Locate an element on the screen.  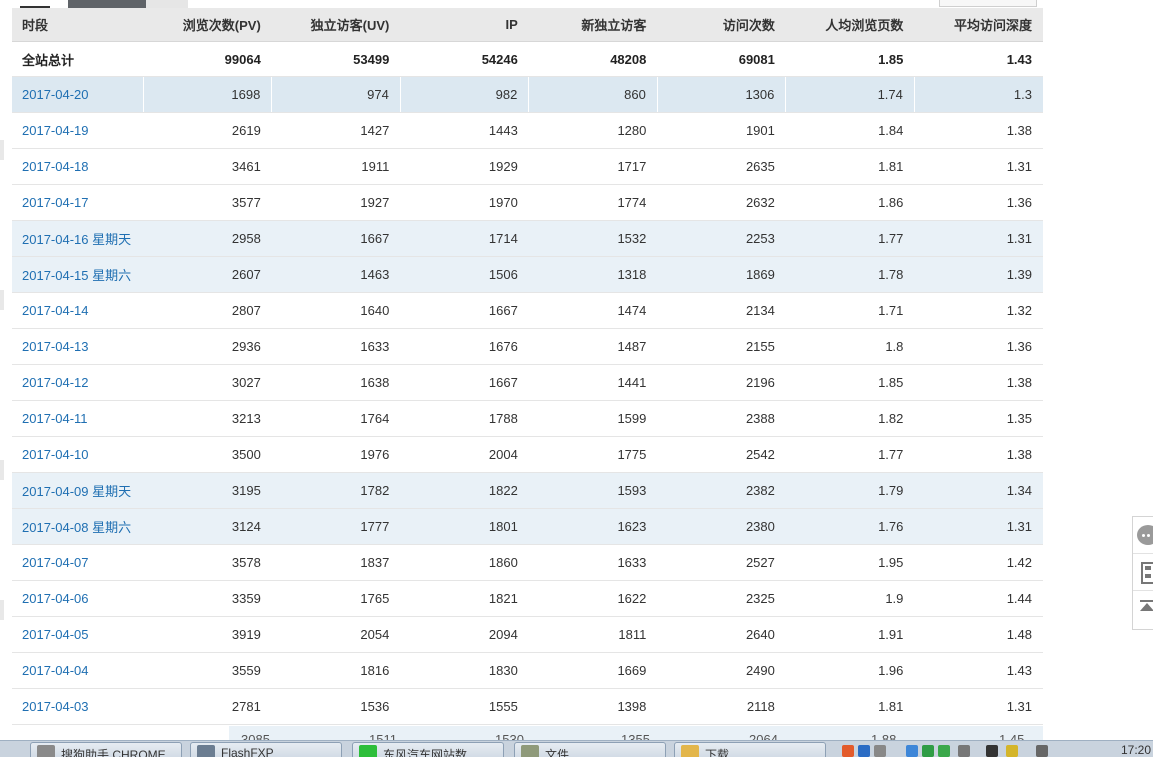
date-link: 2017-04-09 is located at coordinates (55, 491).